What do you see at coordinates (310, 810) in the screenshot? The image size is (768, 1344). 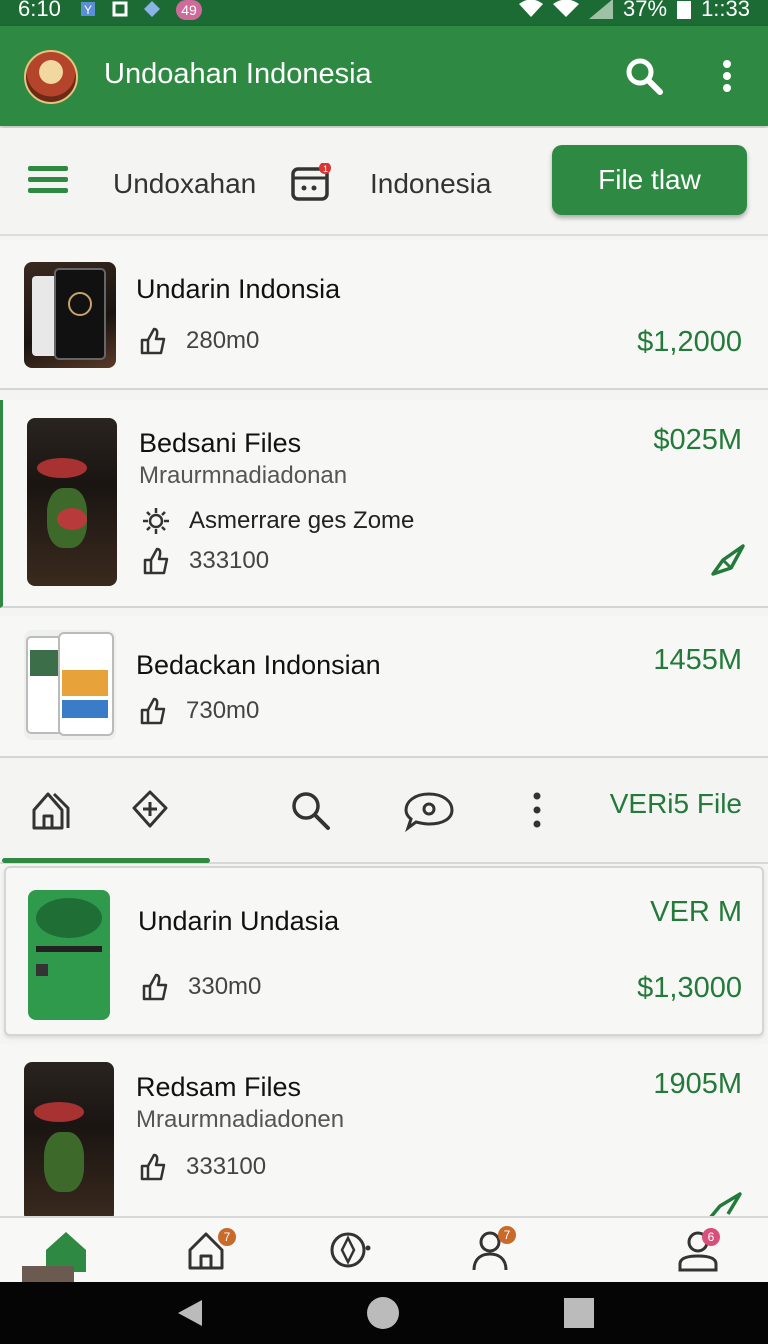 I see `tab-search-icon` at bounding box center [310, 810].